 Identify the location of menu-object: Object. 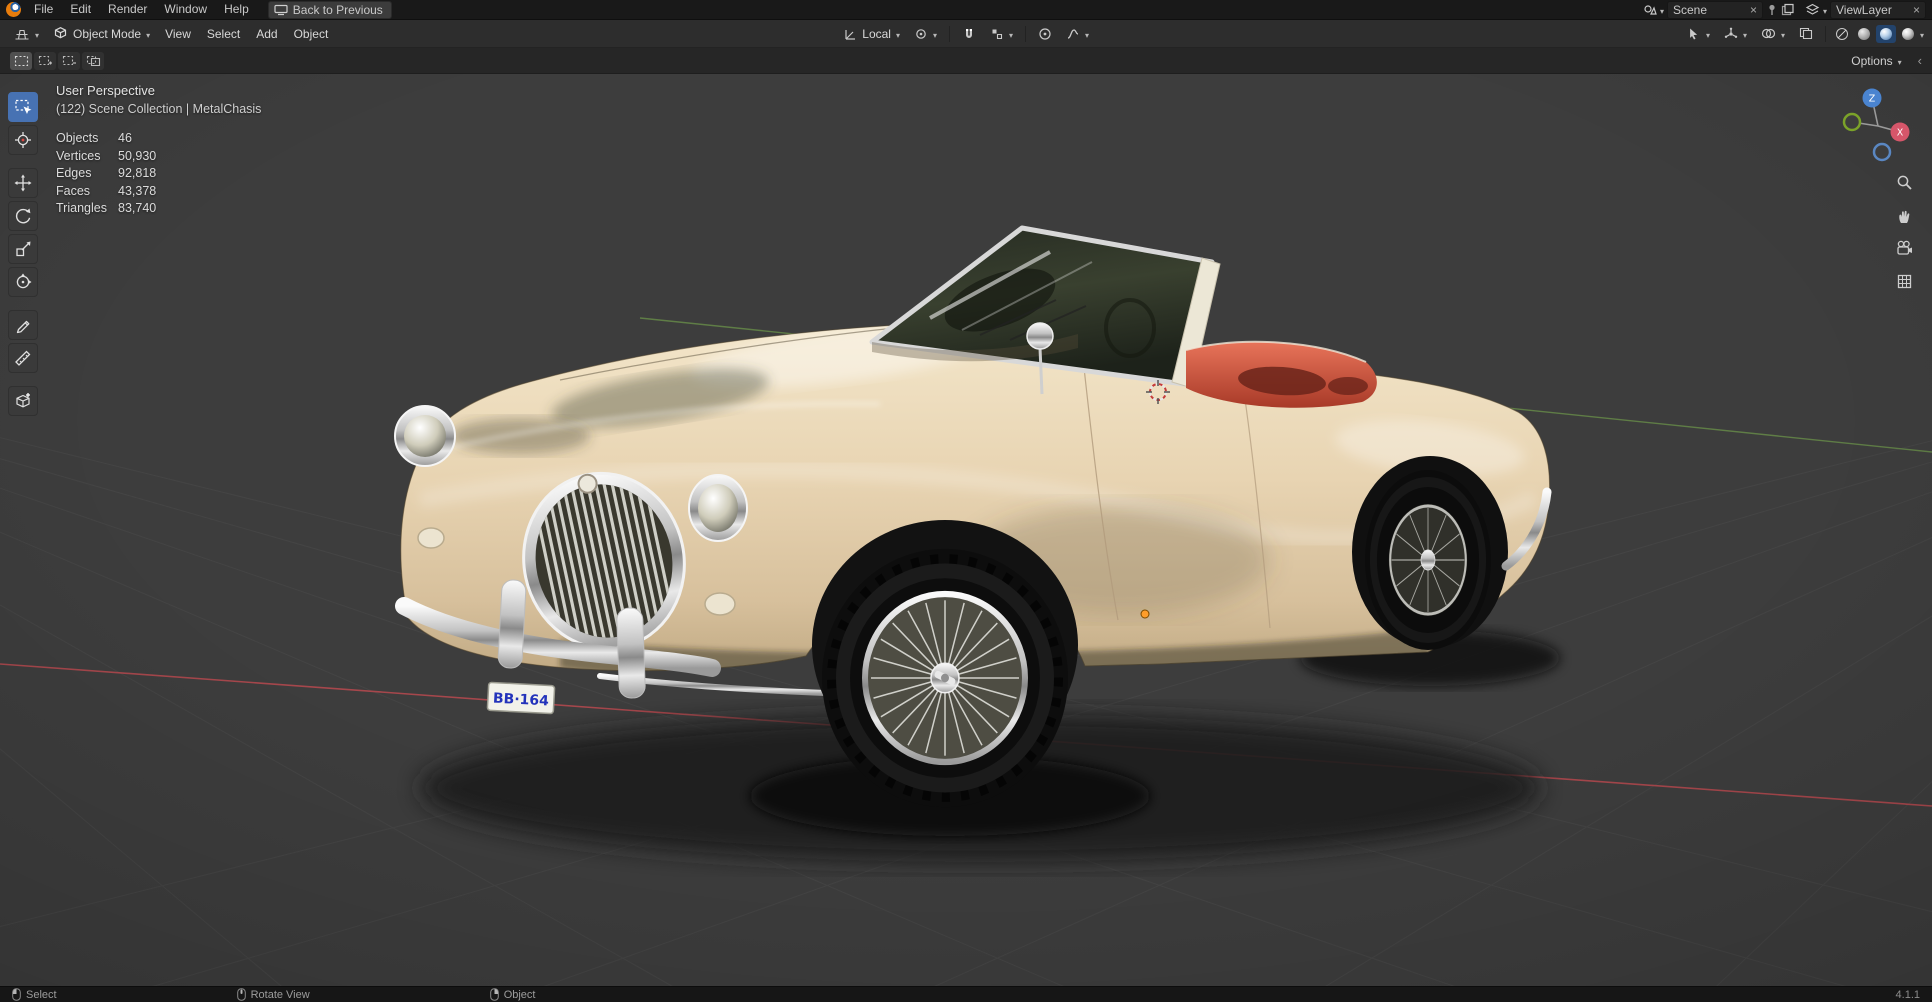
(311, 34).